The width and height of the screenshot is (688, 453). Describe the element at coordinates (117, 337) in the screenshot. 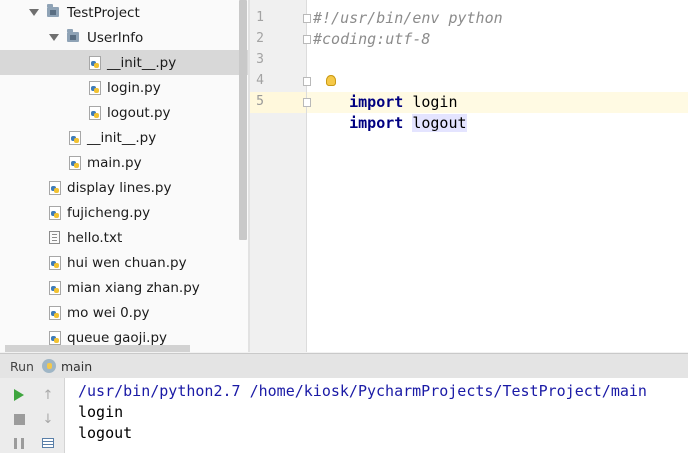

I see `tree-item-label: queue gaoji.py` at that location.